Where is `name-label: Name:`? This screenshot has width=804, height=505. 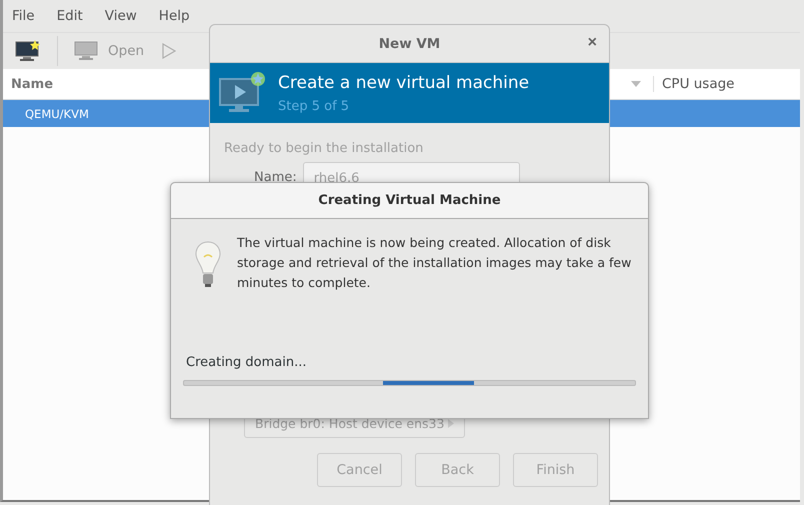 name-label: Name: is located at coordinates (275, 177).